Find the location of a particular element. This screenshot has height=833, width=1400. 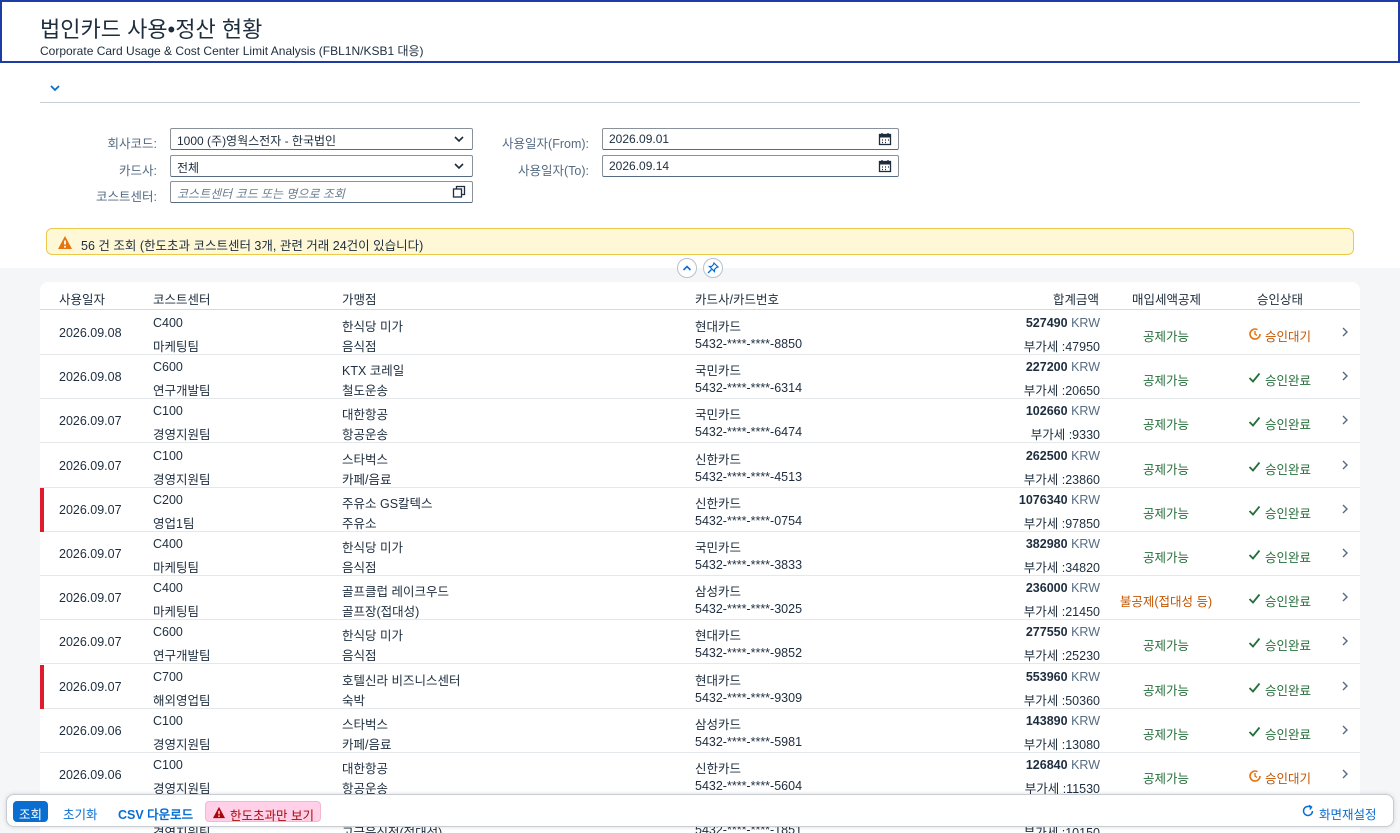

cell-card-number: 5432-****-****-3025 is located at coordinates (749, 609).